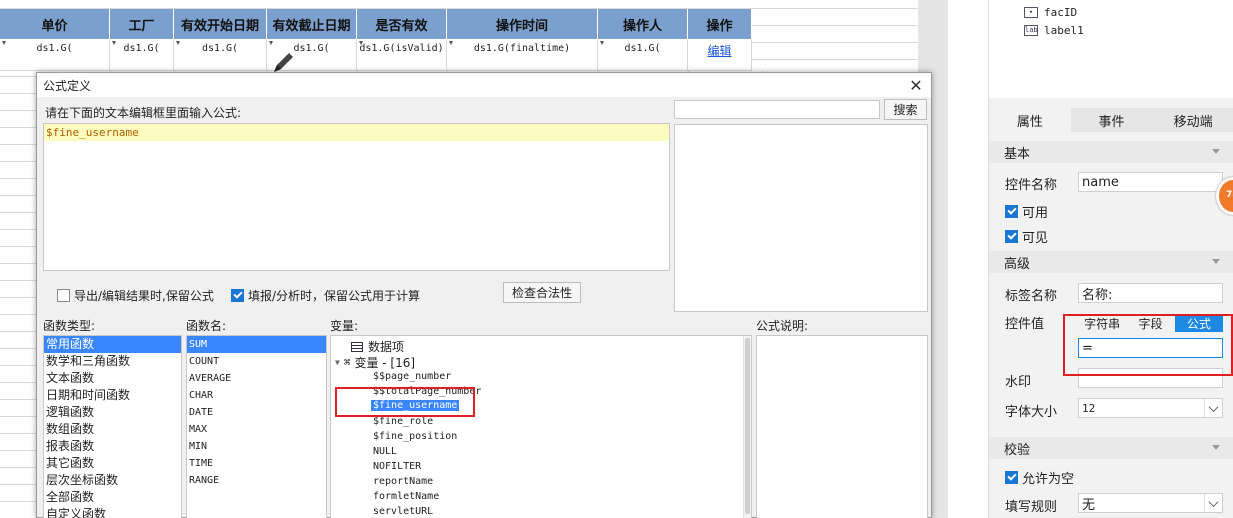  I want to click on label-widget-icon: lab, so click(1031, 30).